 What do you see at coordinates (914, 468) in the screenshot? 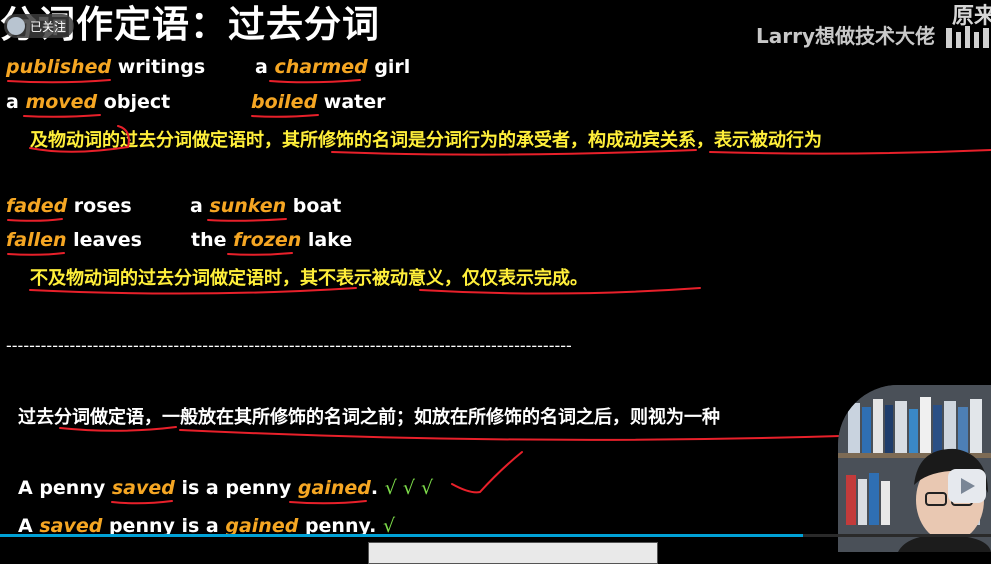
I see `webcam-overlay` at bounding box center [914, 468].